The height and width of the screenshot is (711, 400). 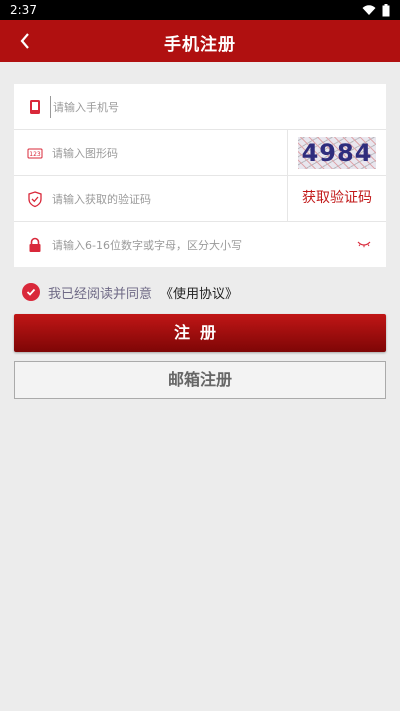 What do you see at coordinates (200, 380) in the screenshot?
I see `email-register-button: 邮箱注册` at bounding box center [200, 380].